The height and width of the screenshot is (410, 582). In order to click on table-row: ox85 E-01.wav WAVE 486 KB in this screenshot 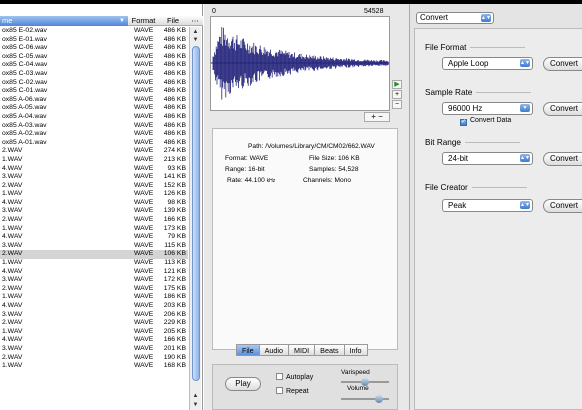, I will do `click(94, 40)`.